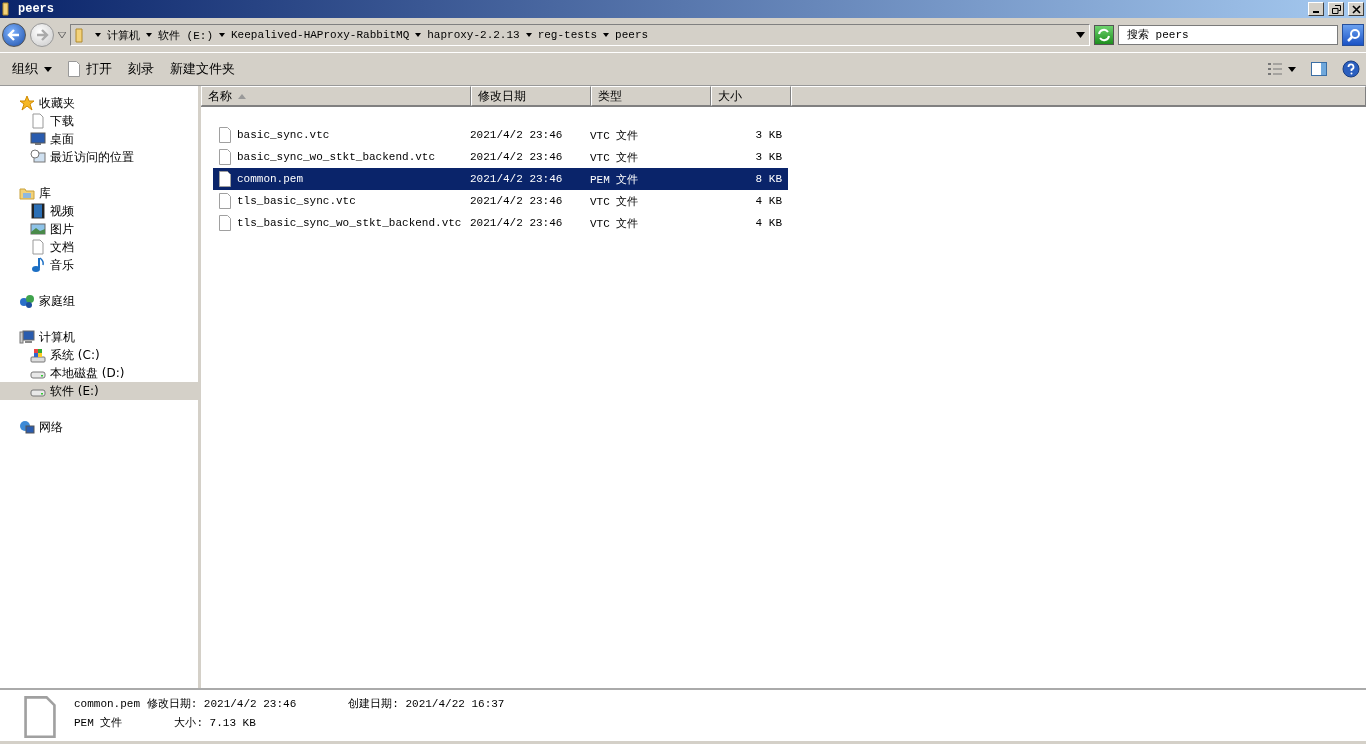  What do you see at coordinates (99, 337) in the screenshot?
I see `sidebar-item: 计算机` at bounding box center [99, 337].